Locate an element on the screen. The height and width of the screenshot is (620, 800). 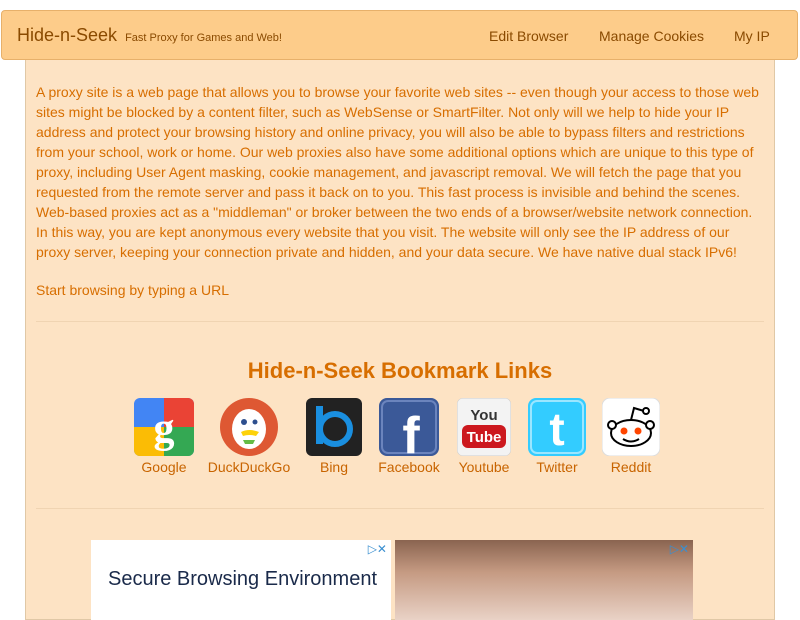
brand-name: Hide-n-Seek is located at coordinates (67, 35).